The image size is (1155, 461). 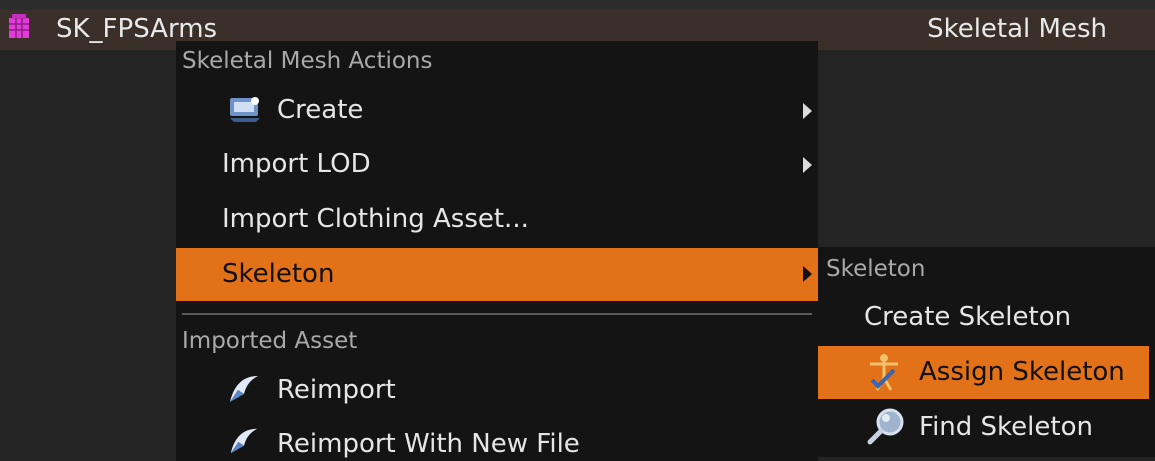 I want to click on menu-separator, so click(x=497, y=314).